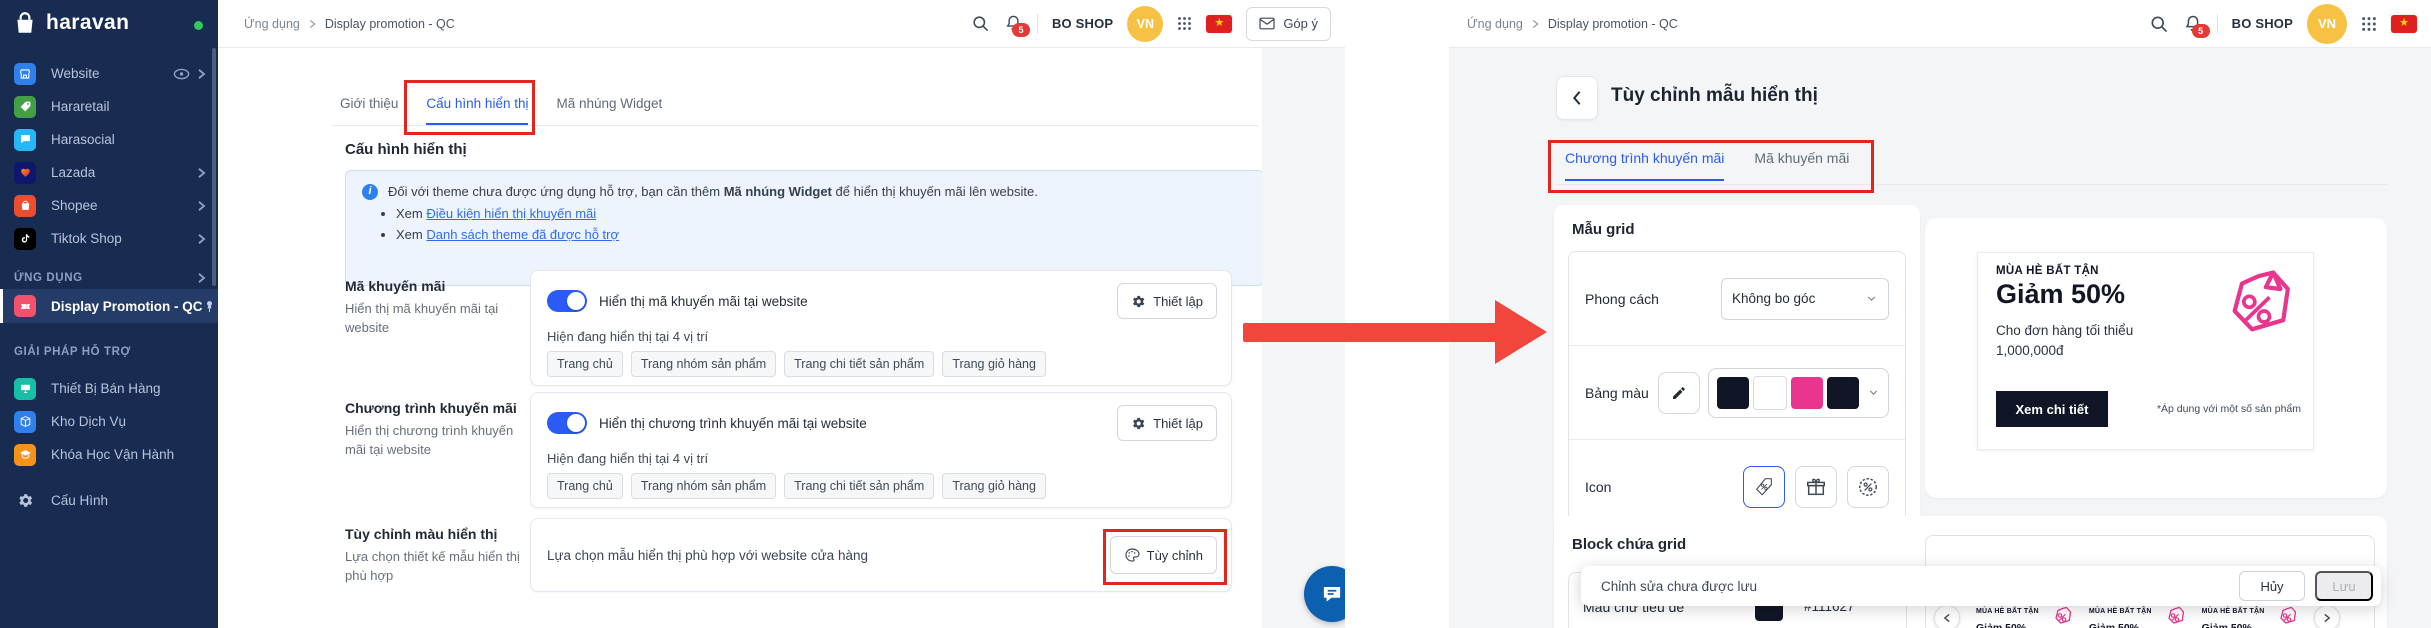 This screenshot has height=628, width=2431. I want to click on divider, so click(2217, 23).